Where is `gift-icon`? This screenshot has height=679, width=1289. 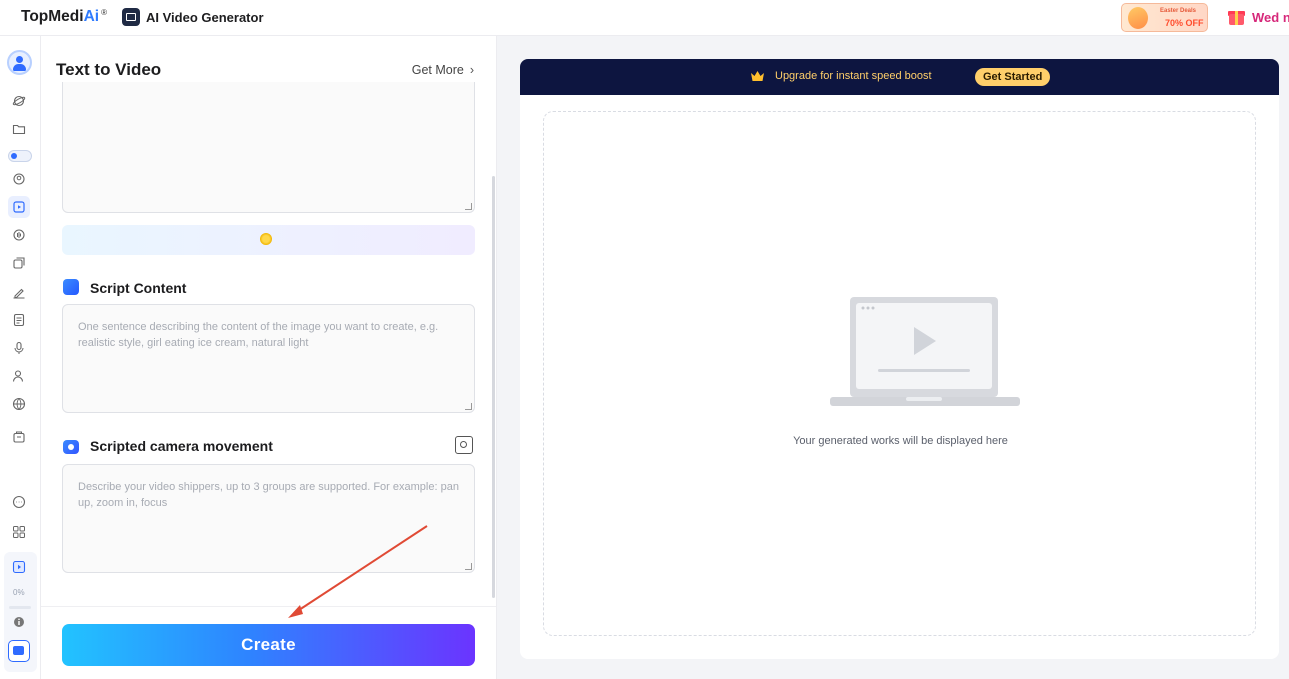 gift-icon is located at coordinates (1236, 16).